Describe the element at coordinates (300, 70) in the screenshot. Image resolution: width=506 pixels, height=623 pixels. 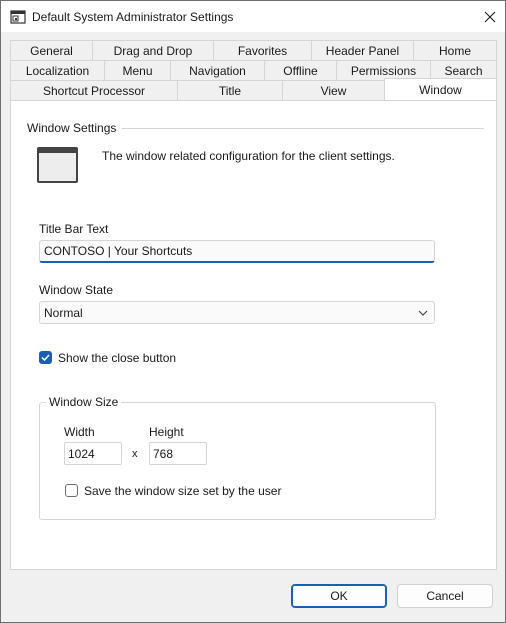
I see `tab-offline: Offline` at that location.